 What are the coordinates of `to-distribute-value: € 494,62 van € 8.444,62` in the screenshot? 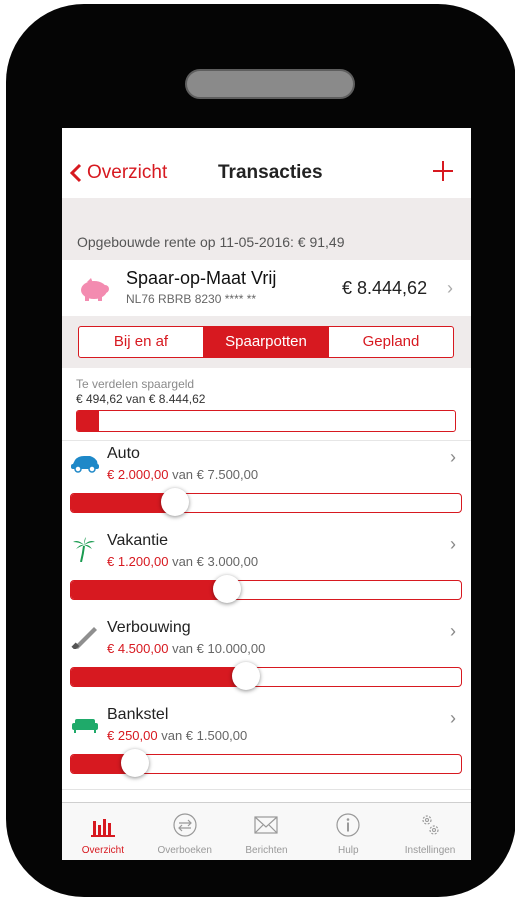 It's located at (141, 399).